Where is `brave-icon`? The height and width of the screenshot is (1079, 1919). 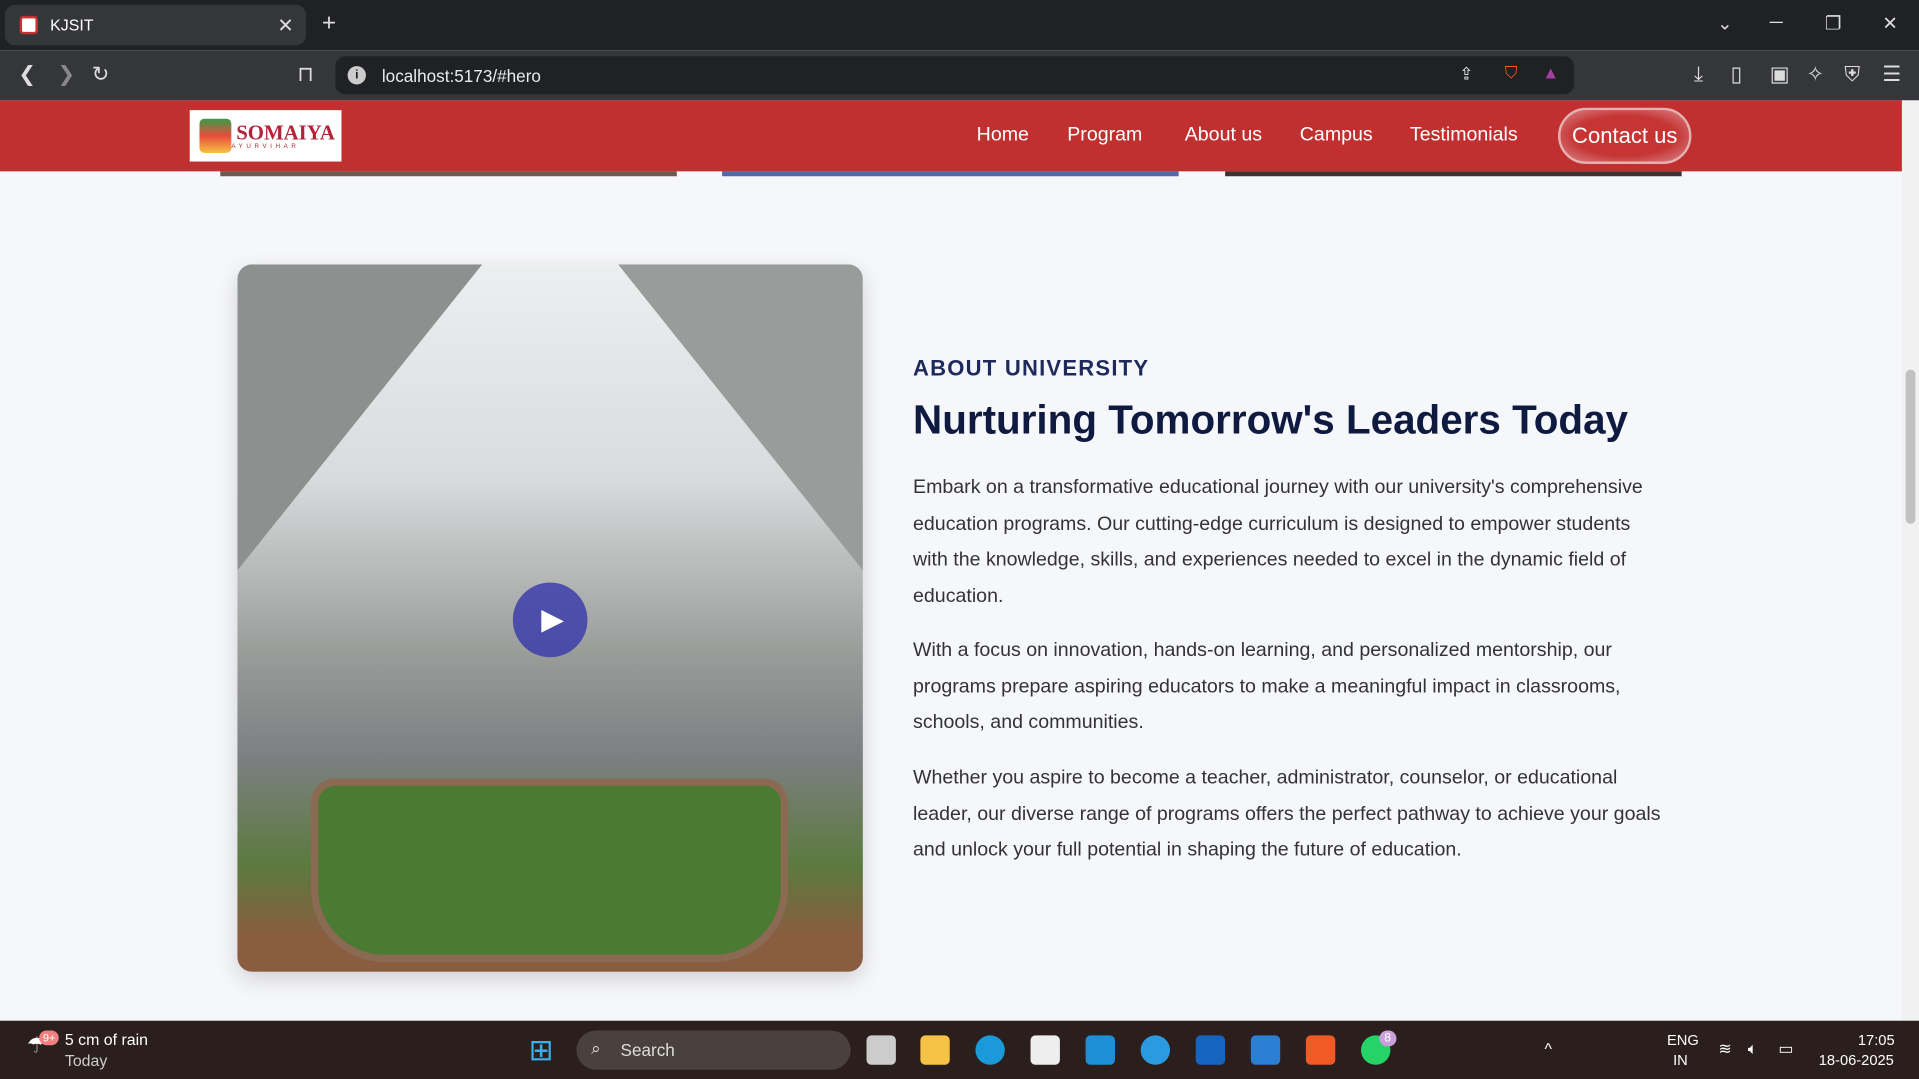 brave-icon is located at coordinates (1320, 1050).